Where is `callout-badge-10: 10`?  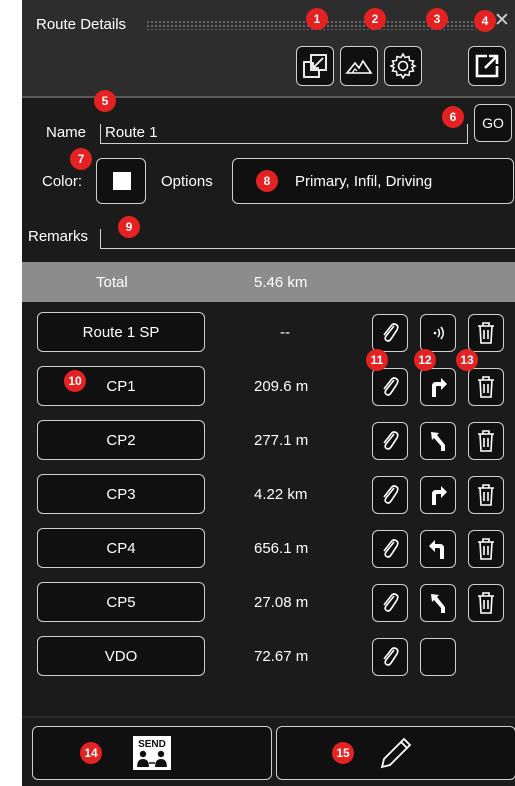 callout-badge-10: 10 is located at coordinates (75, 381).